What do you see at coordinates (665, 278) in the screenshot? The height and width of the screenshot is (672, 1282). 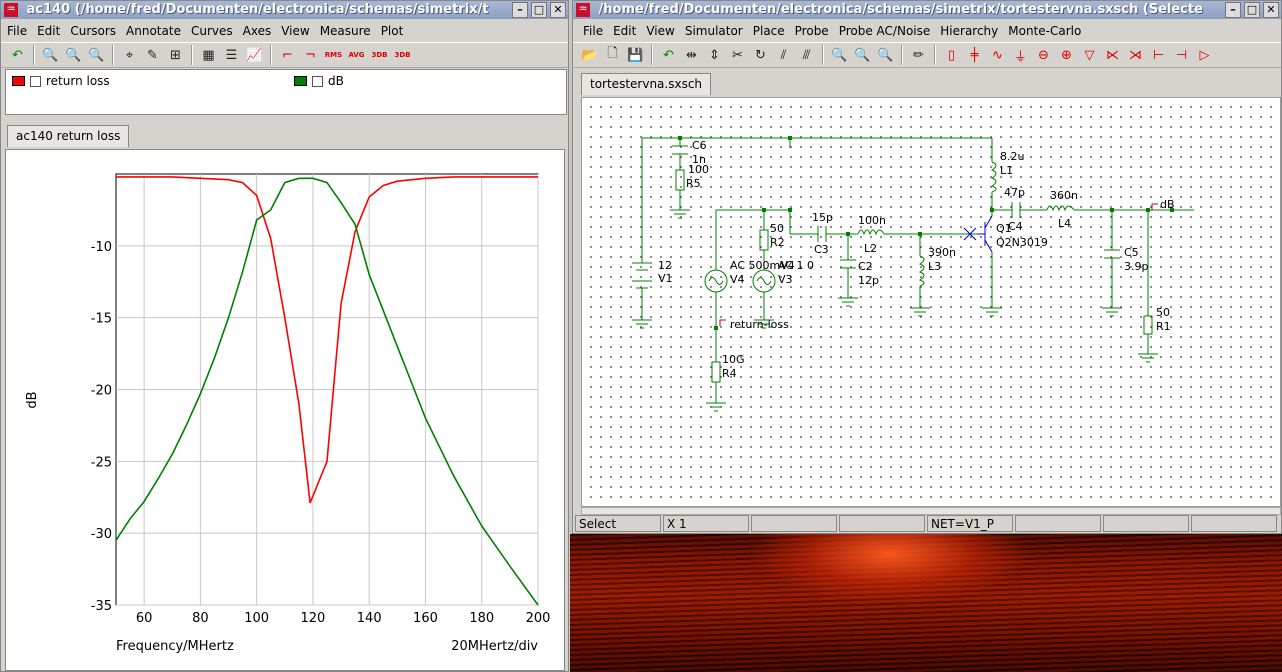 I see `label-v1: V1` at bounding box center [665, 278].